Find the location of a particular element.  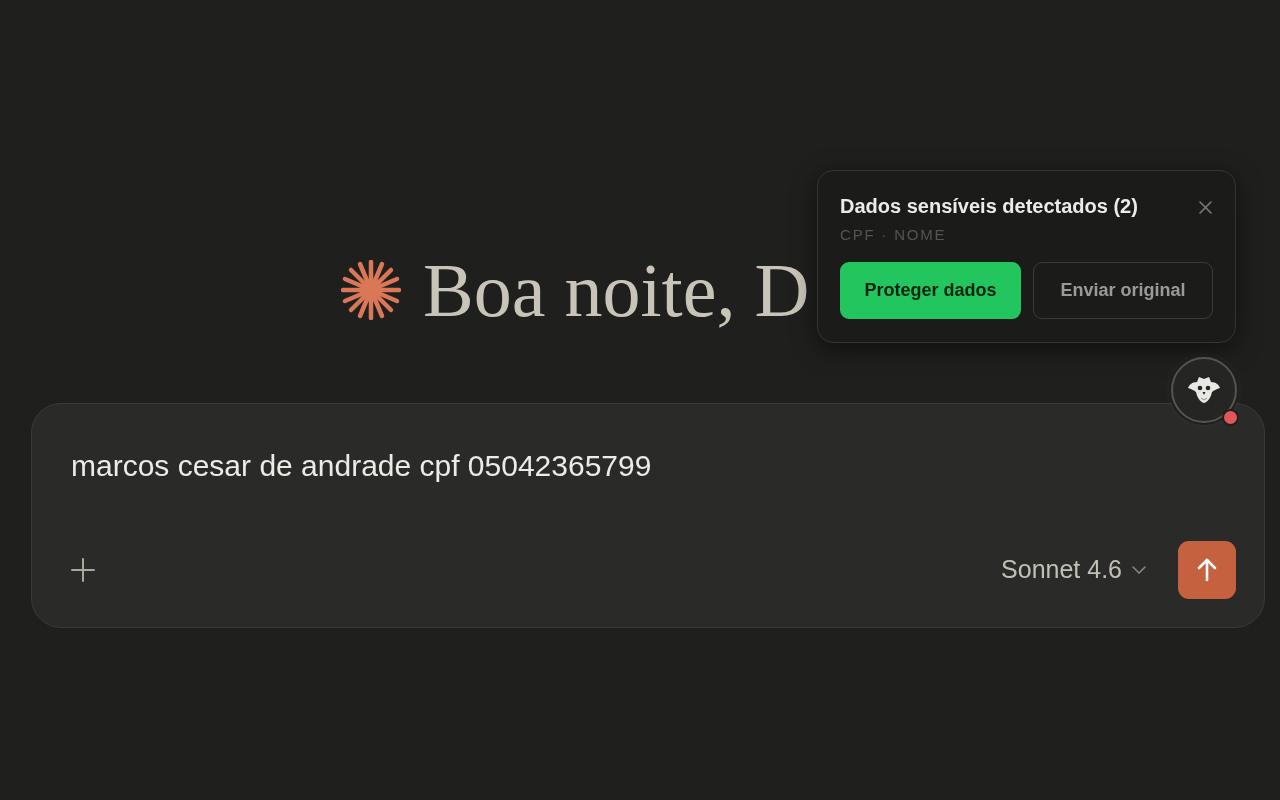

protect-data-button: Proteger dados is located at coordinates (930, 290).